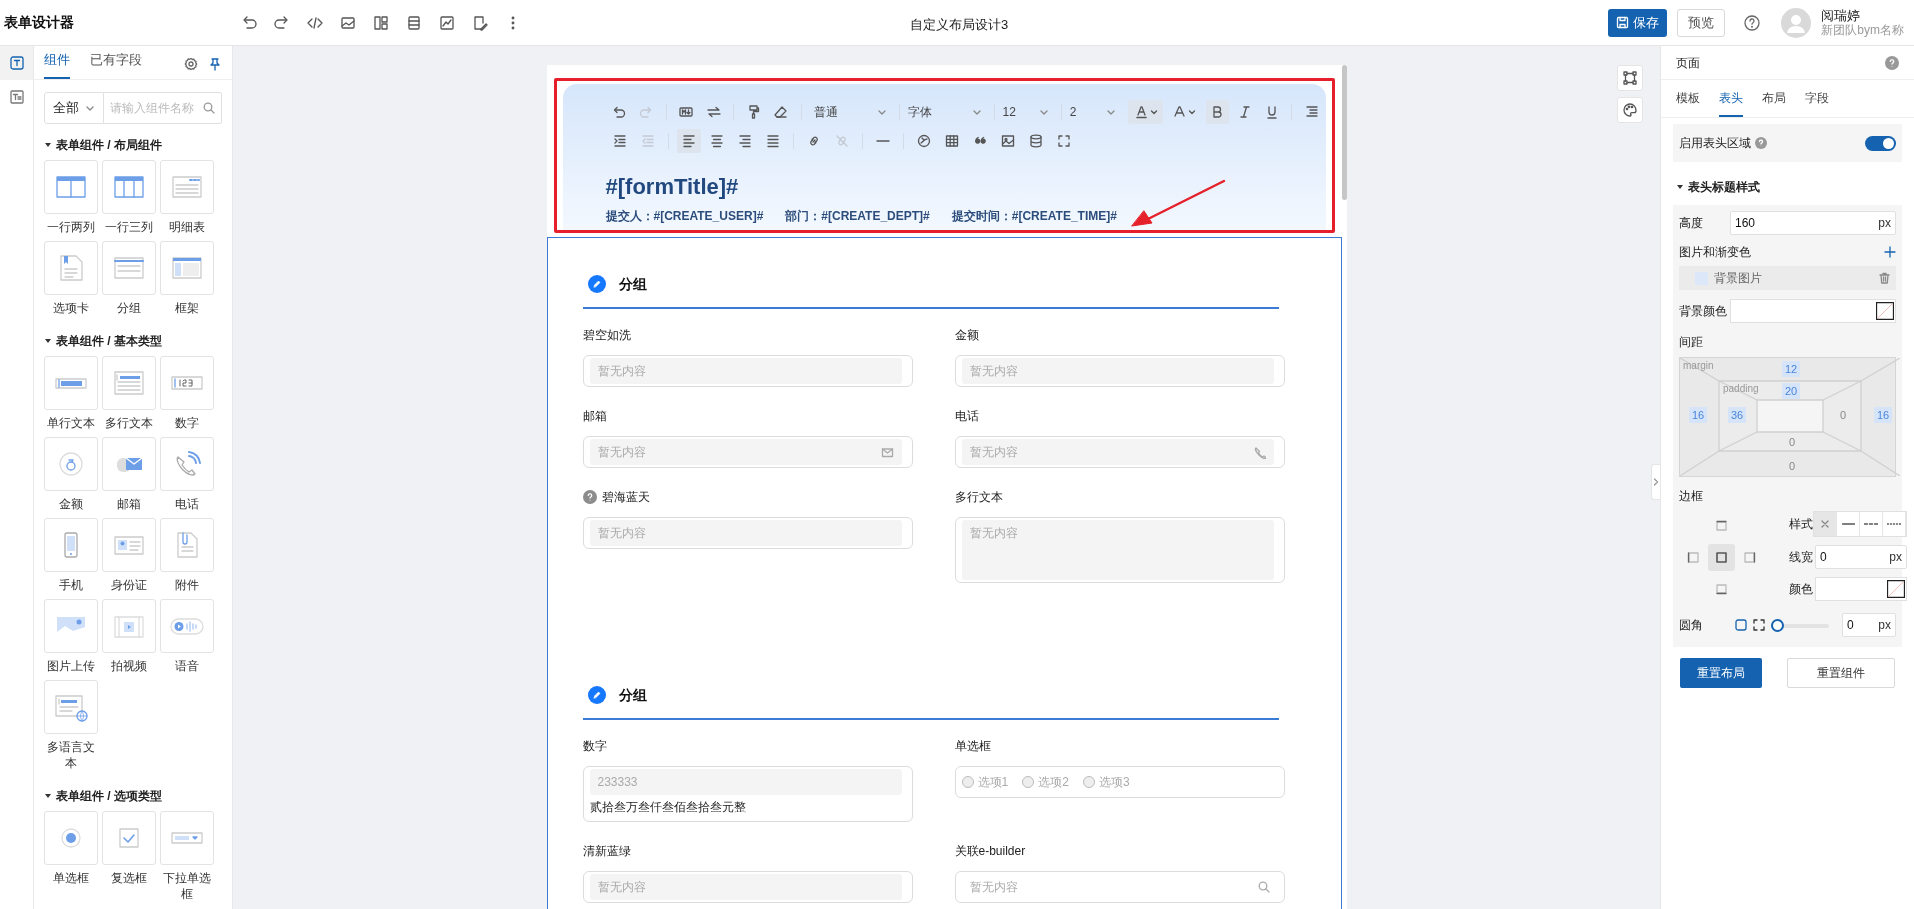 The width and height of the screenshot is (1914, 909). I want to click on line-style-icon, so click(1848, 524).